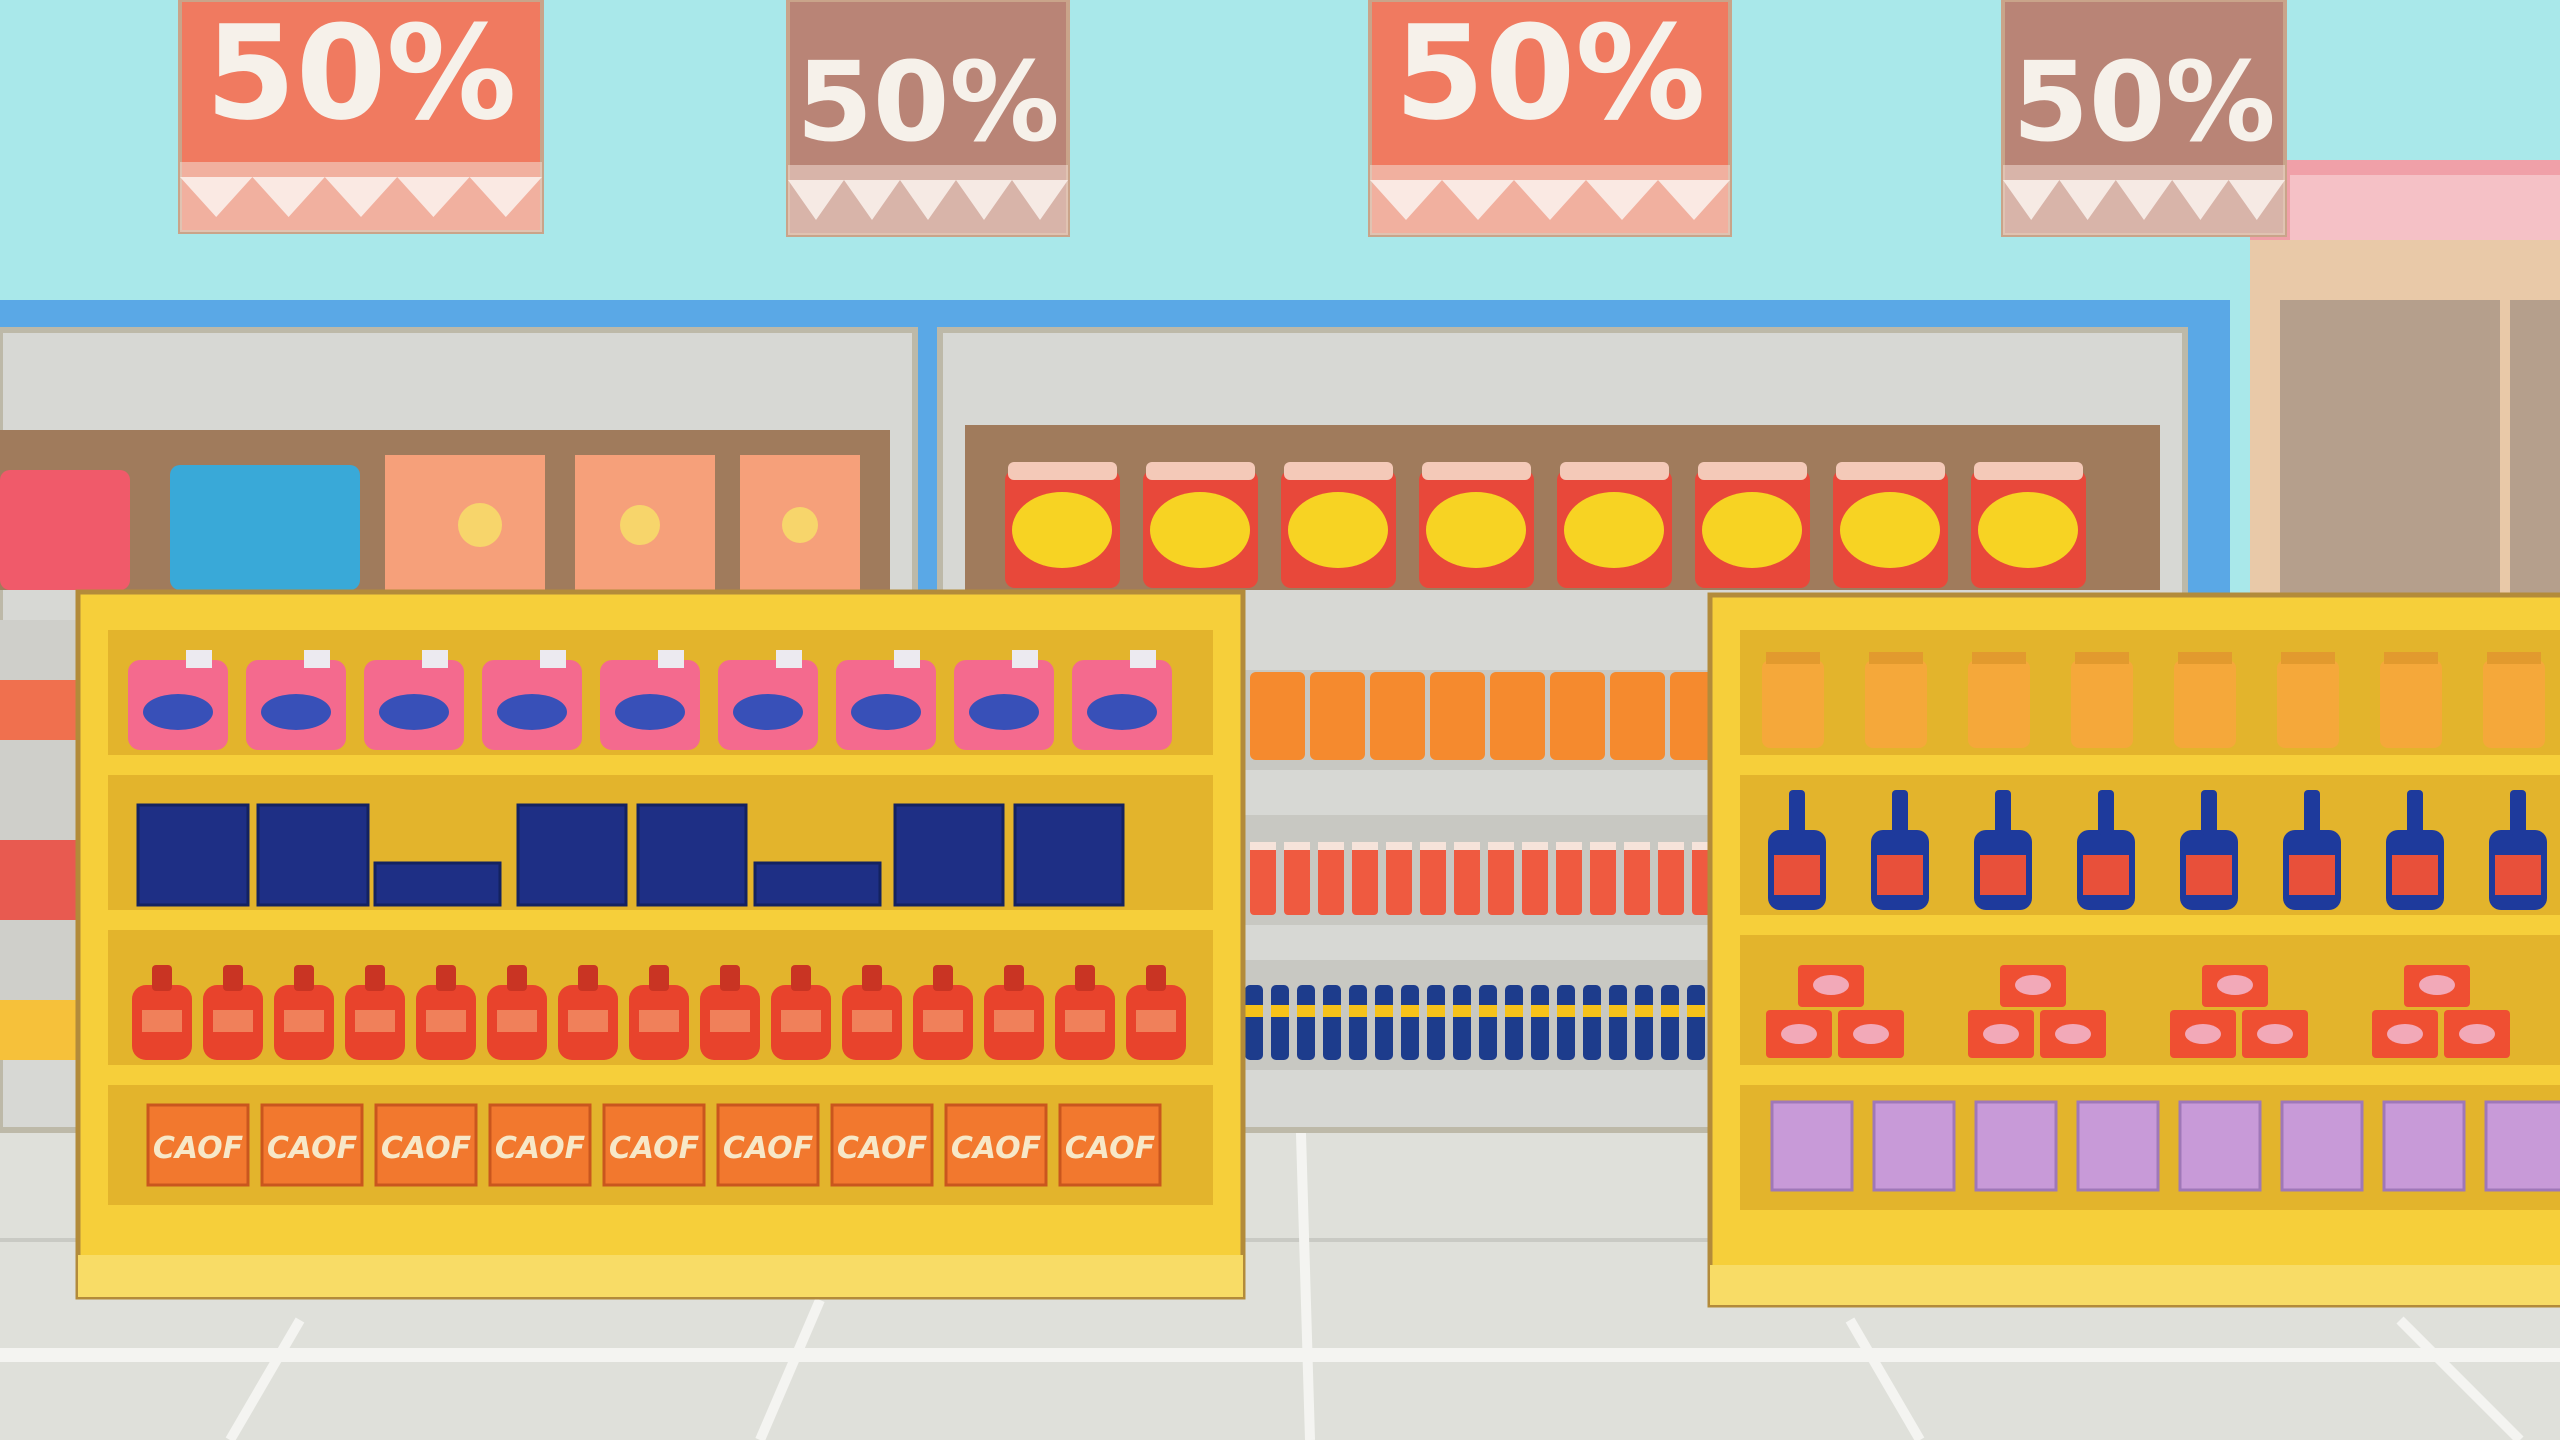  What do you see at coordinates (2405, 380) in the screenshot?
I see `right-fridge` at bounding box center [2405, 380].